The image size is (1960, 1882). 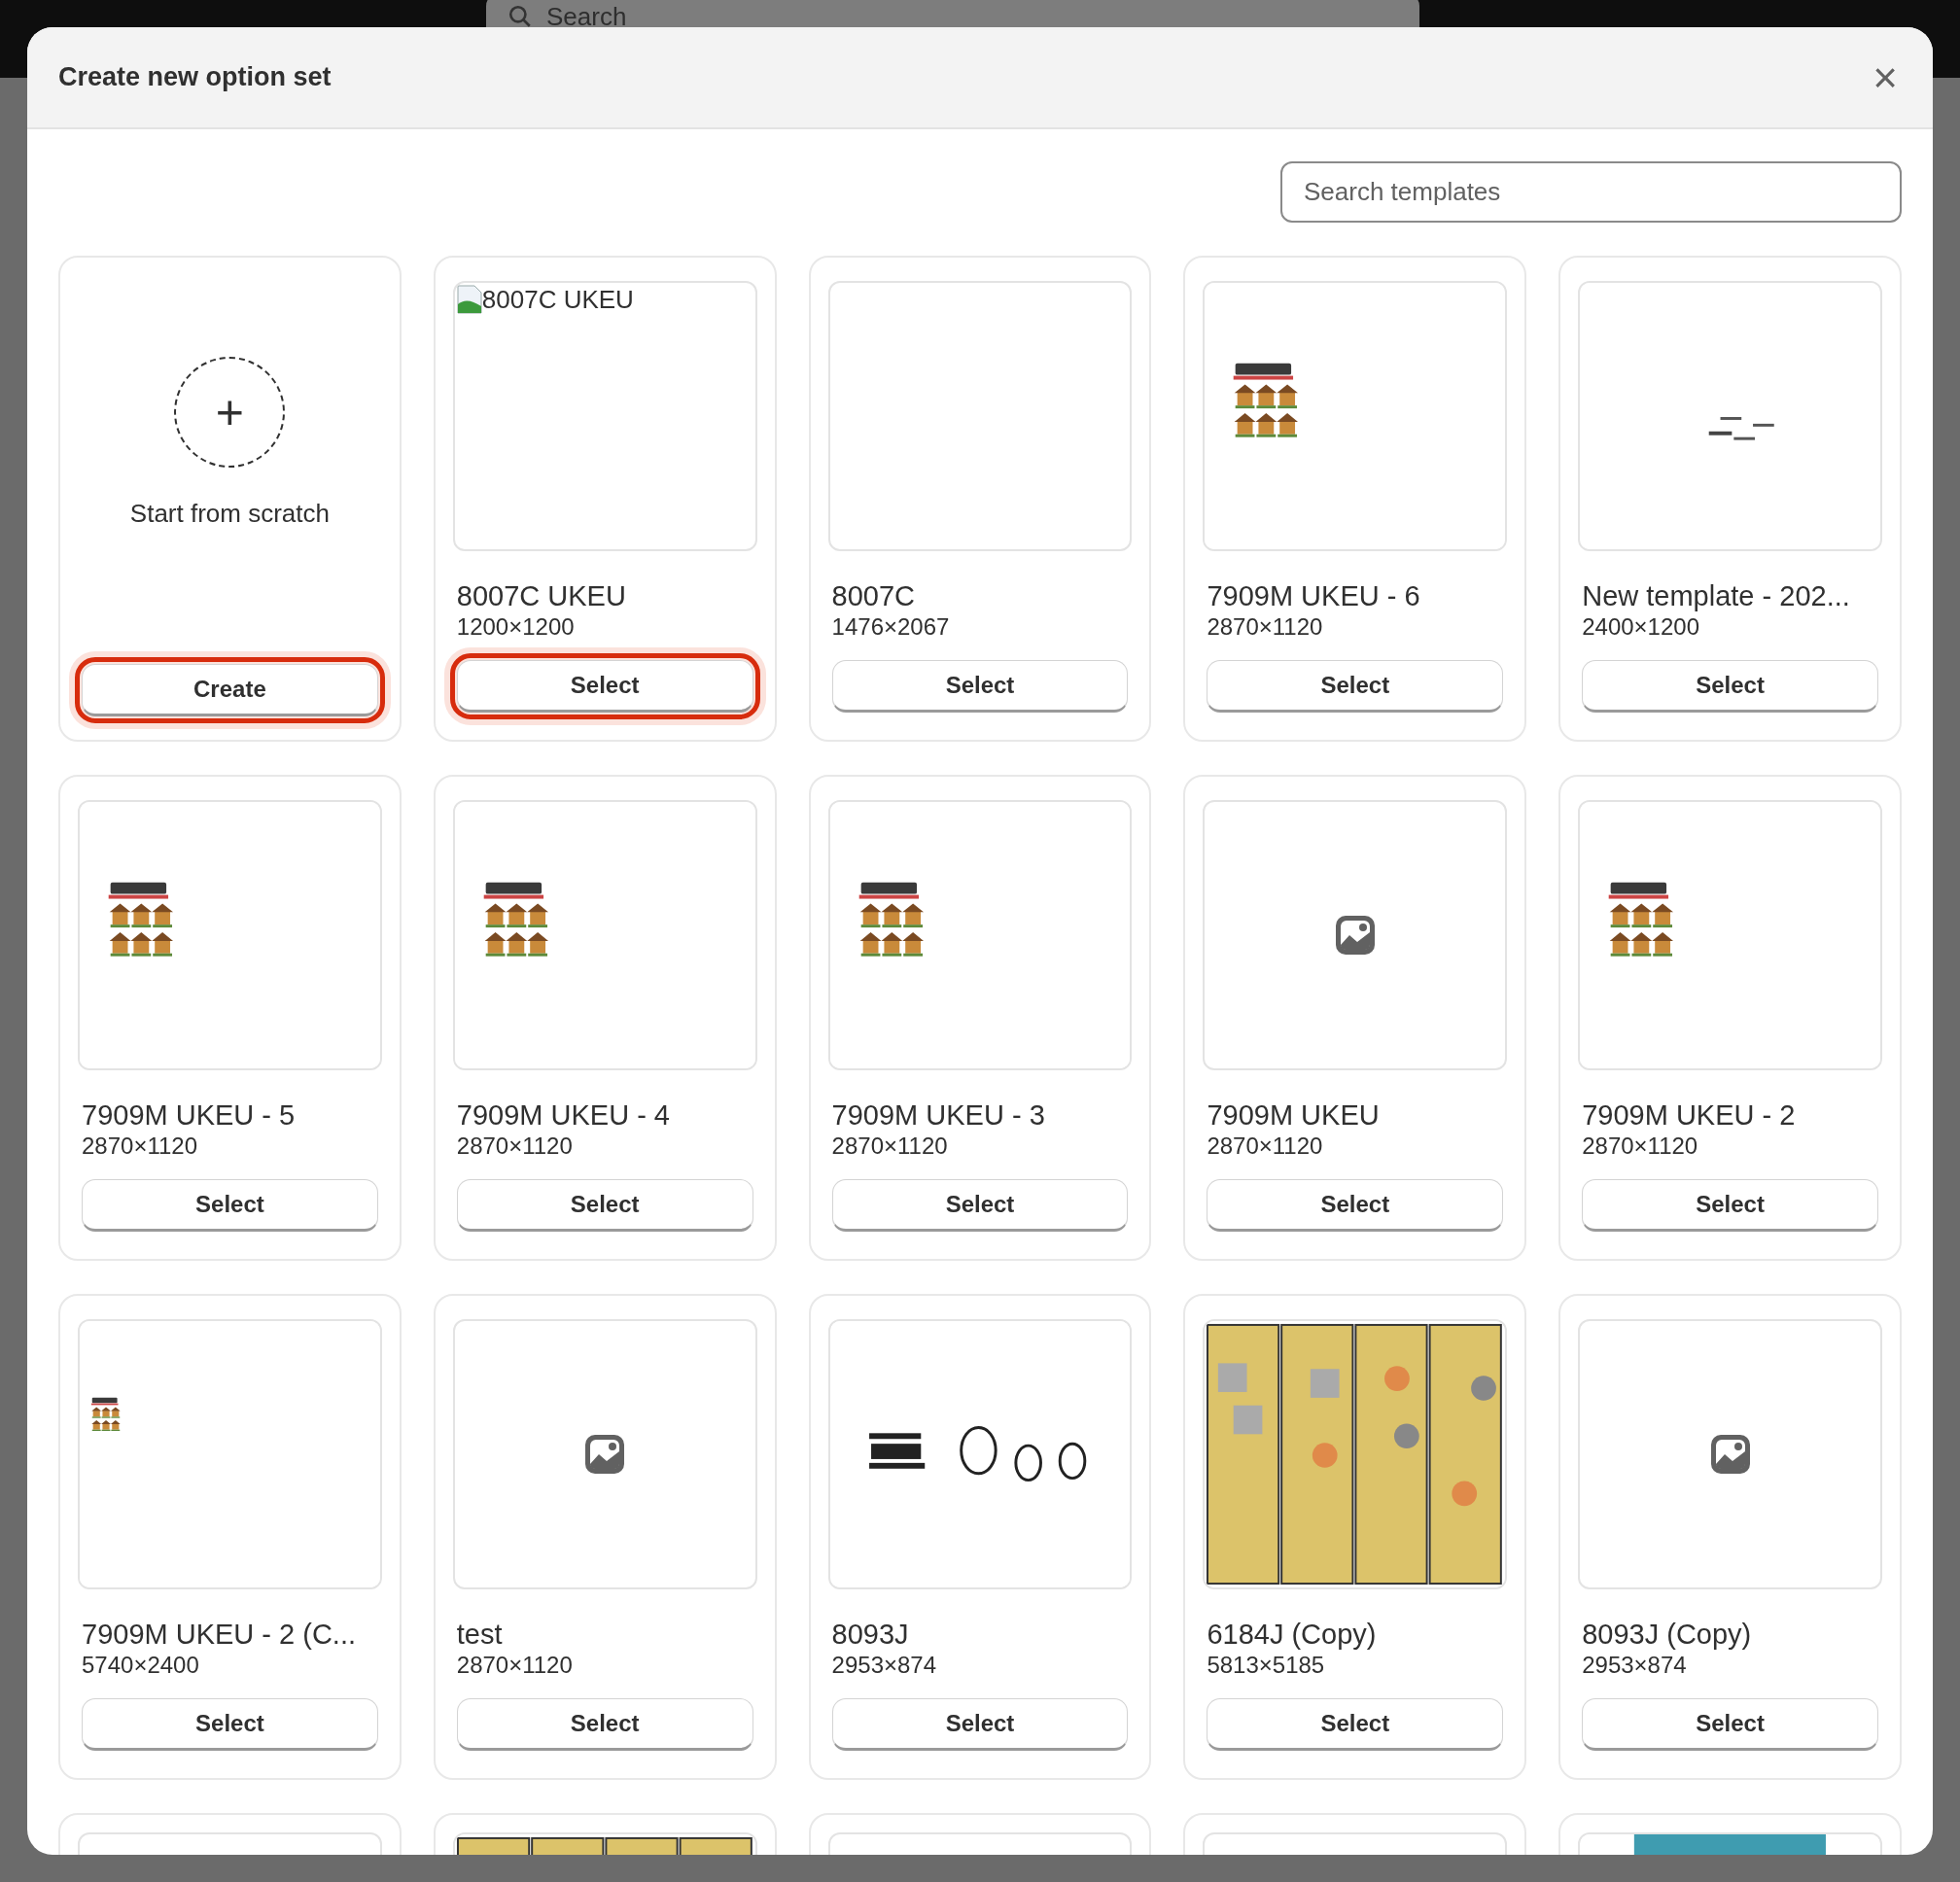 I want to click on template-name: 7909M UKEU - 2, so click(x=1689, y=1115).